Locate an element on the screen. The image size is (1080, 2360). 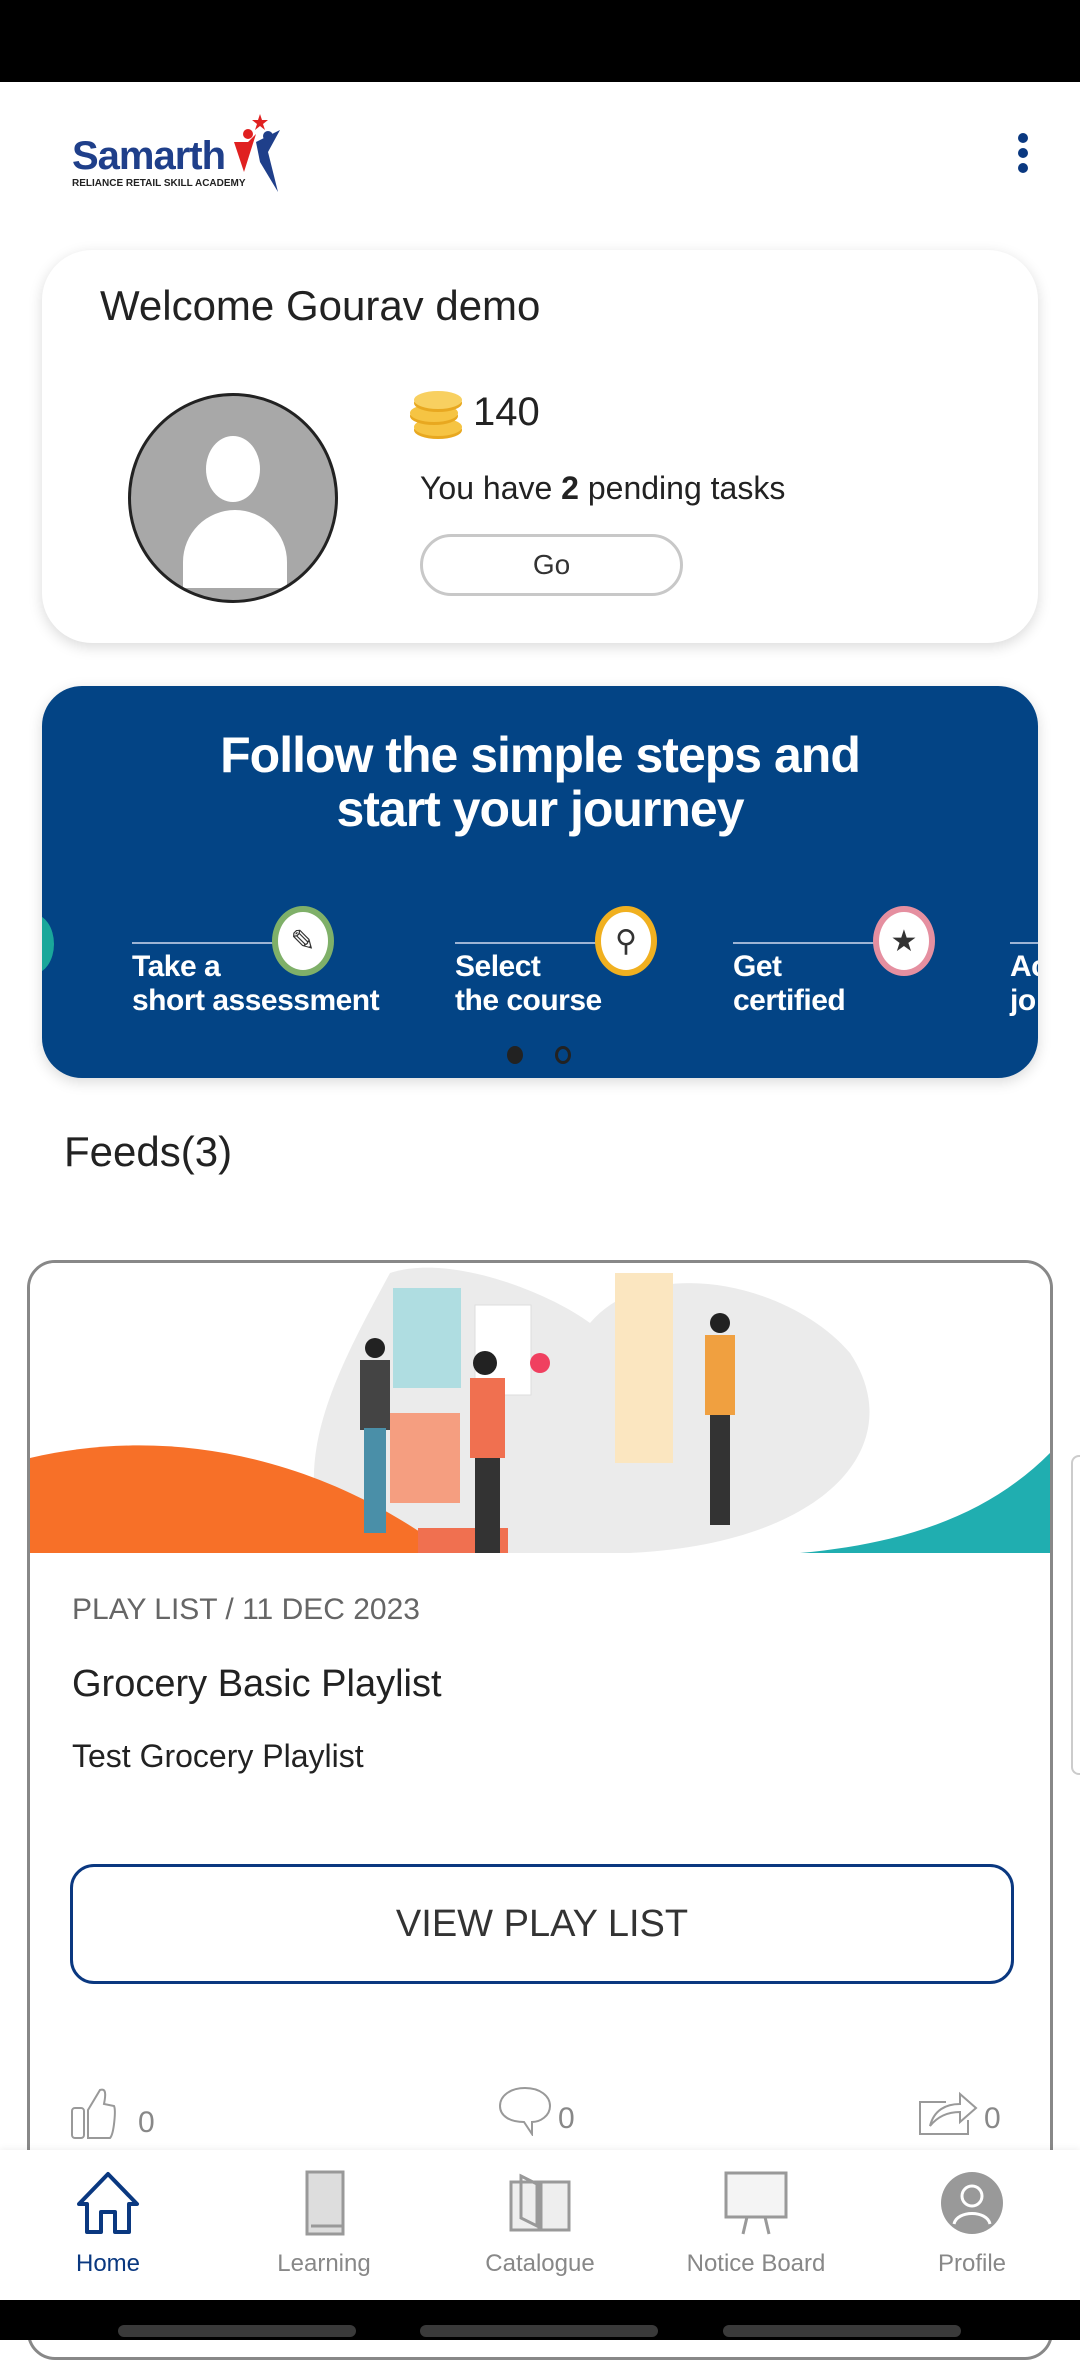
step-02: 02 Take a short assessment ✎ is located at coordinates (255, 951).